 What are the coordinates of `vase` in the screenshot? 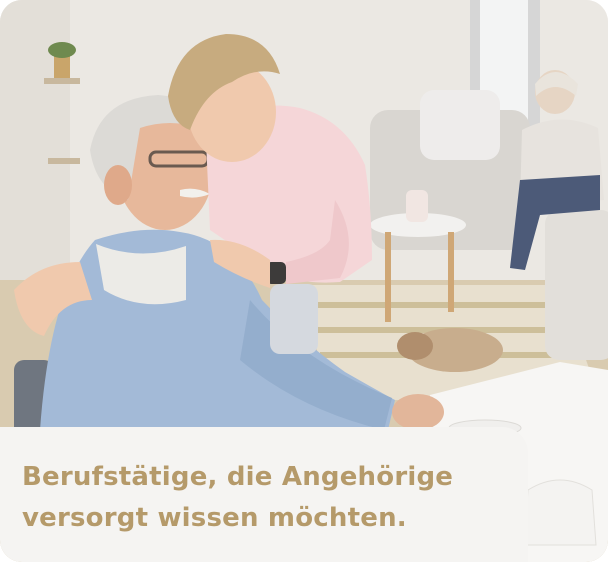 It's located at (417, 206).